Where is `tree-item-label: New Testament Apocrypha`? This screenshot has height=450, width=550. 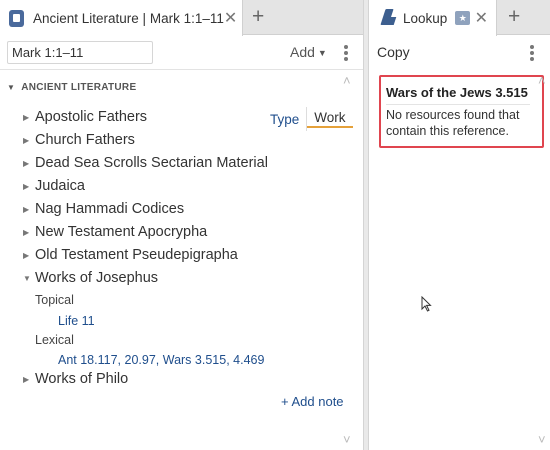
tree-item-label: New Testament Apocrypha is located at coordinates (121, 232).